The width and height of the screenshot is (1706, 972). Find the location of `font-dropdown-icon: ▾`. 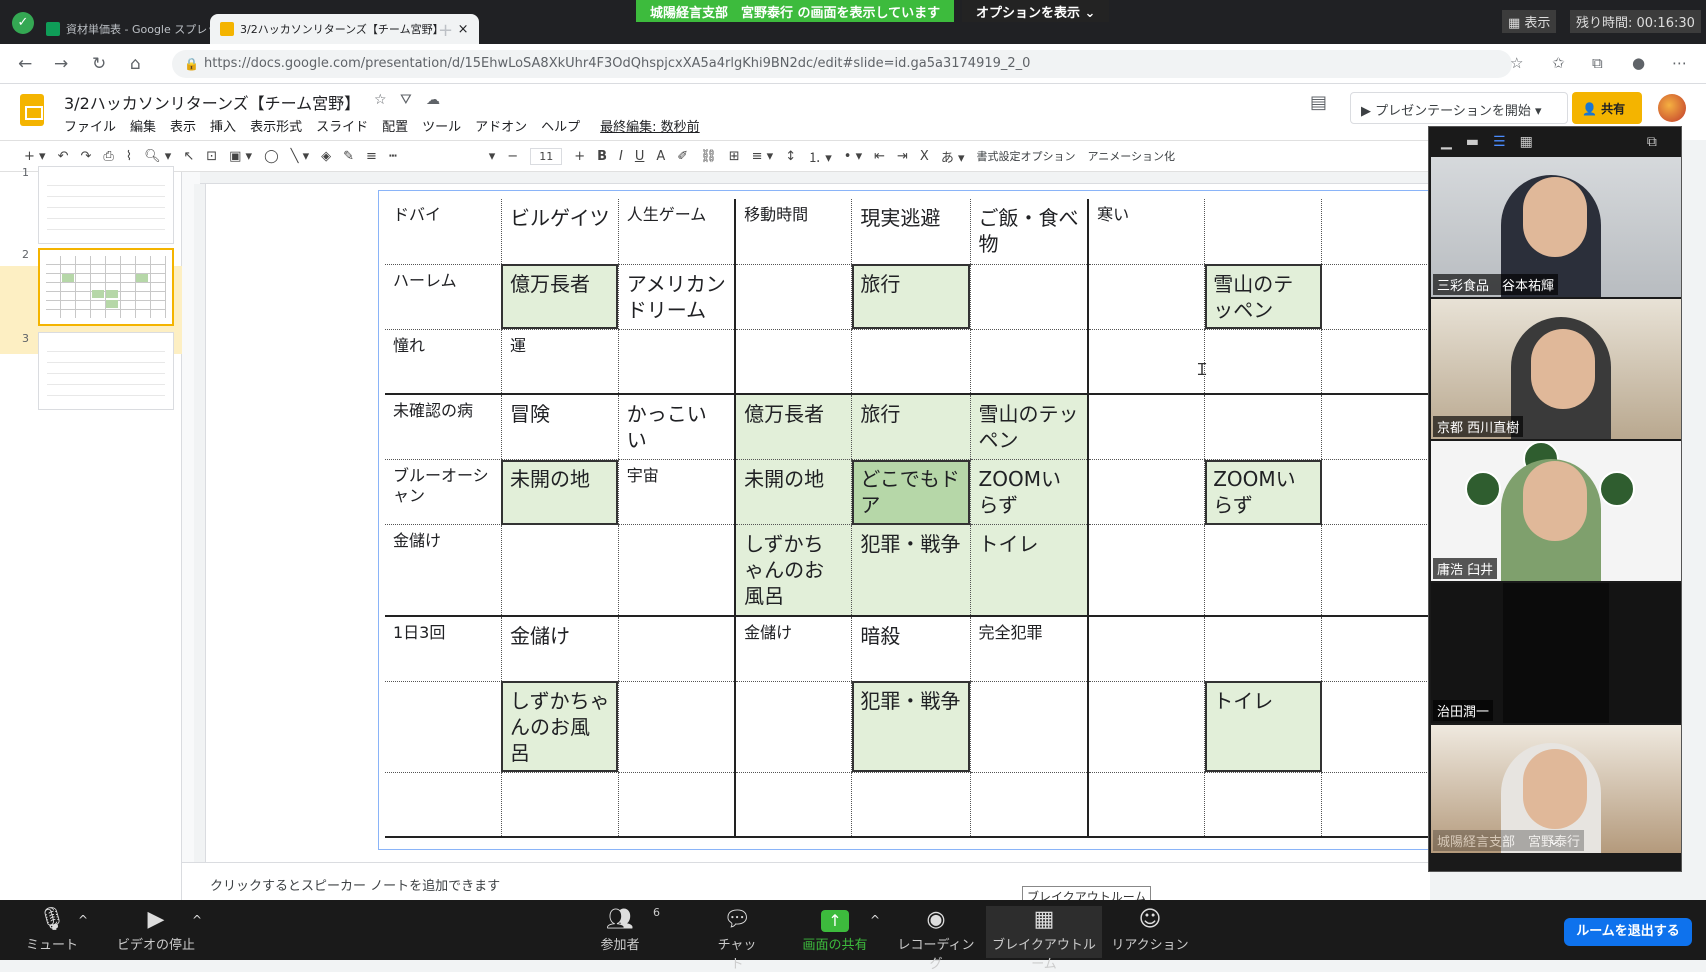

font-dropdown-icon: ▾ is located at coordinates (492, 156).